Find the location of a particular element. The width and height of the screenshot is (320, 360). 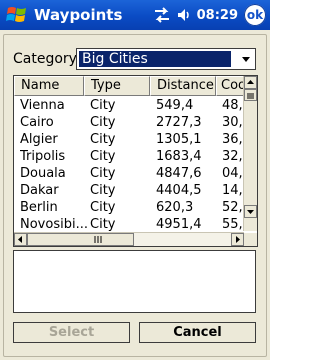

cell-distance: 4951,4 is located at coordinates (179, 224).